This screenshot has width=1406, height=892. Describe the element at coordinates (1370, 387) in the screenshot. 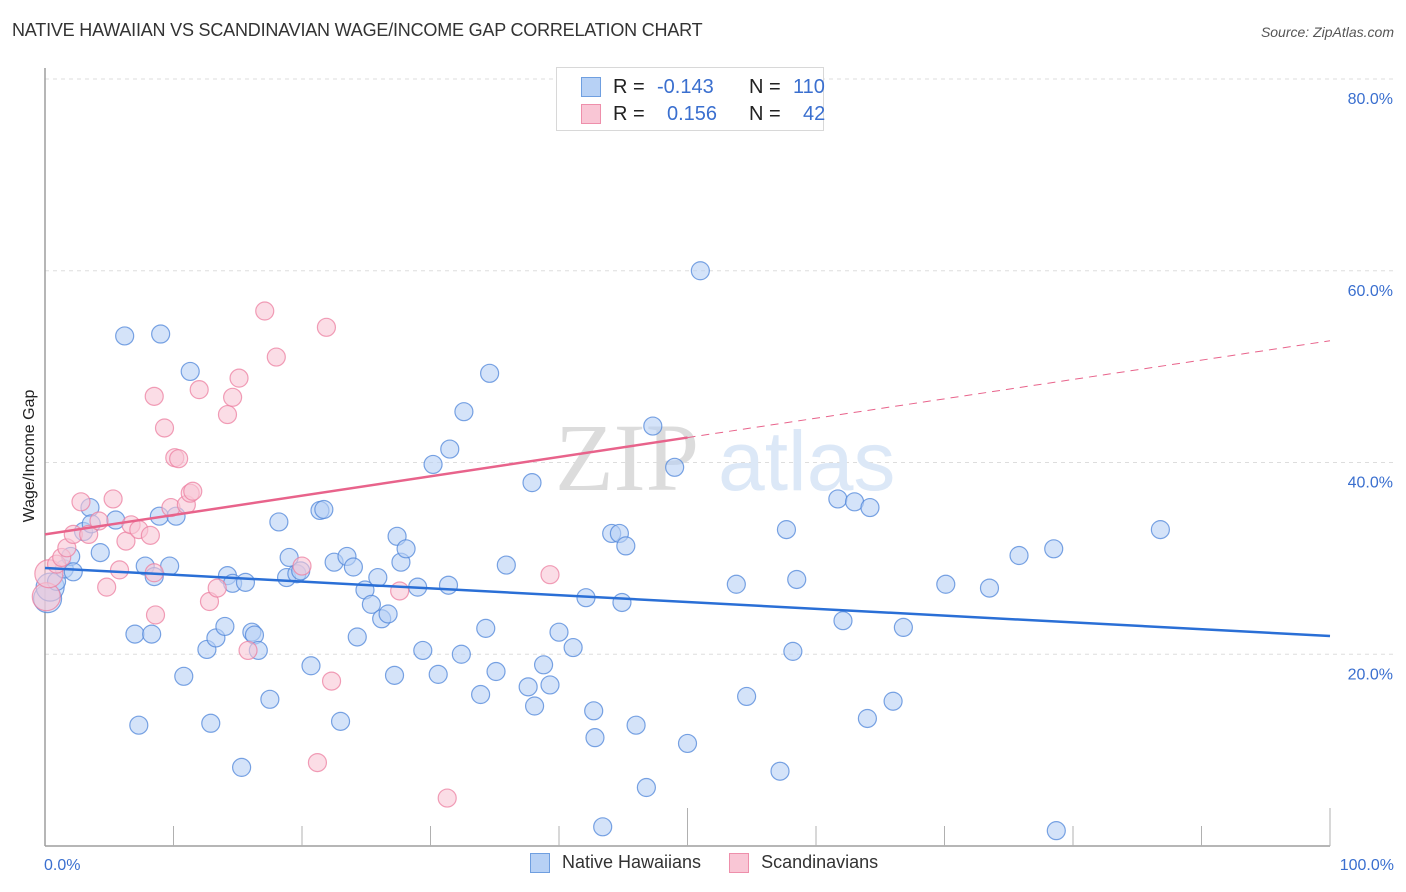

I see `y-tick-labels: 20.0% 40.0% 60.0% 80.0%` at that location.